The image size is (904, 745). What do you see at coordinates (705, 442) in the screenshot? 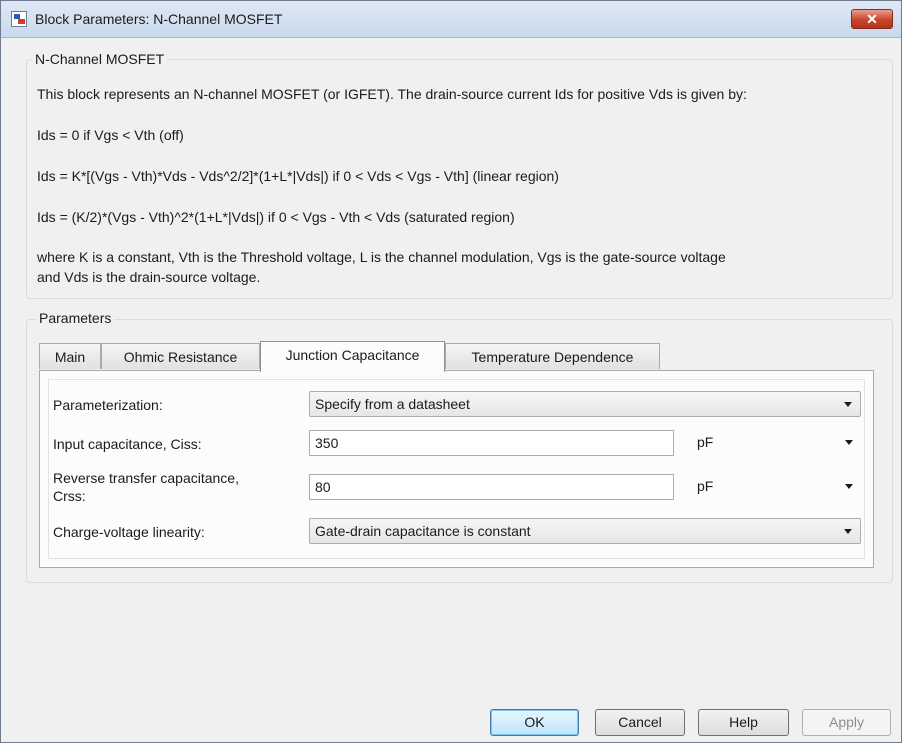
I see `ciss-unit-value: pF` at bounding box center [705, 442].